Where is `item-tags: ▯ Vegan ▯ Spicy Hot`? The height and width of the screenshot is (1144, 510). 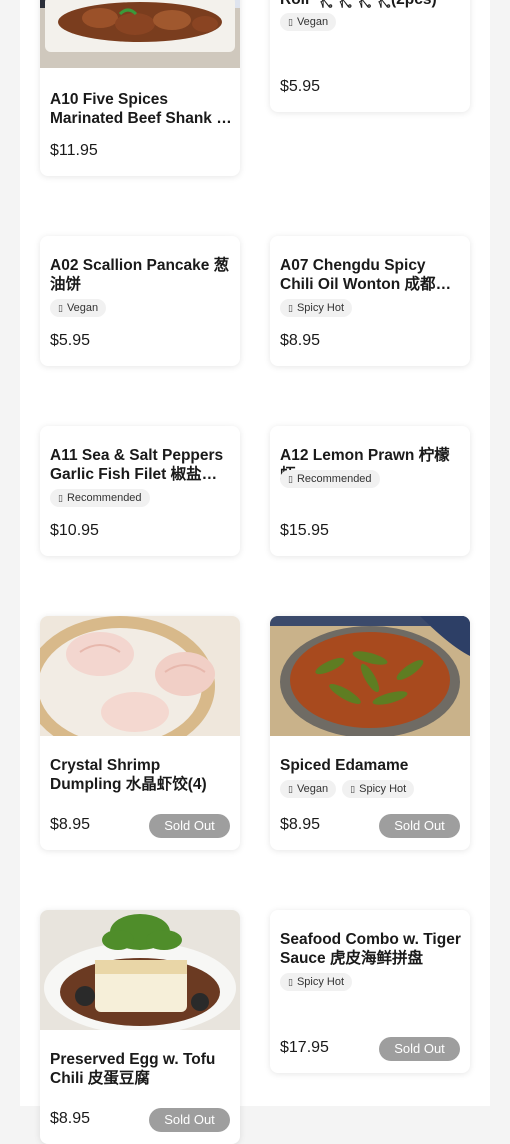 item-tags: ▯ Vegan ▯ Spicy Hot is located at coordinates (347, 789).